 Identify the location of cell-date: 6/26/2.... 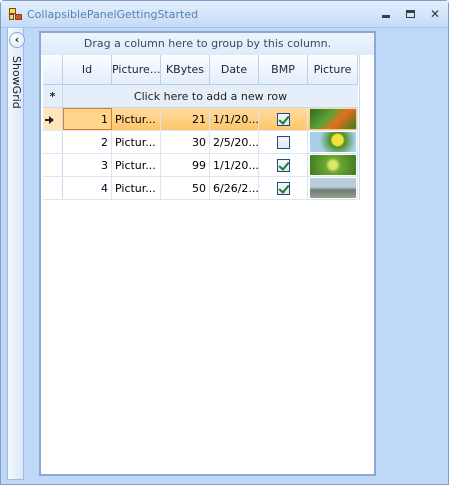
(234, 188).